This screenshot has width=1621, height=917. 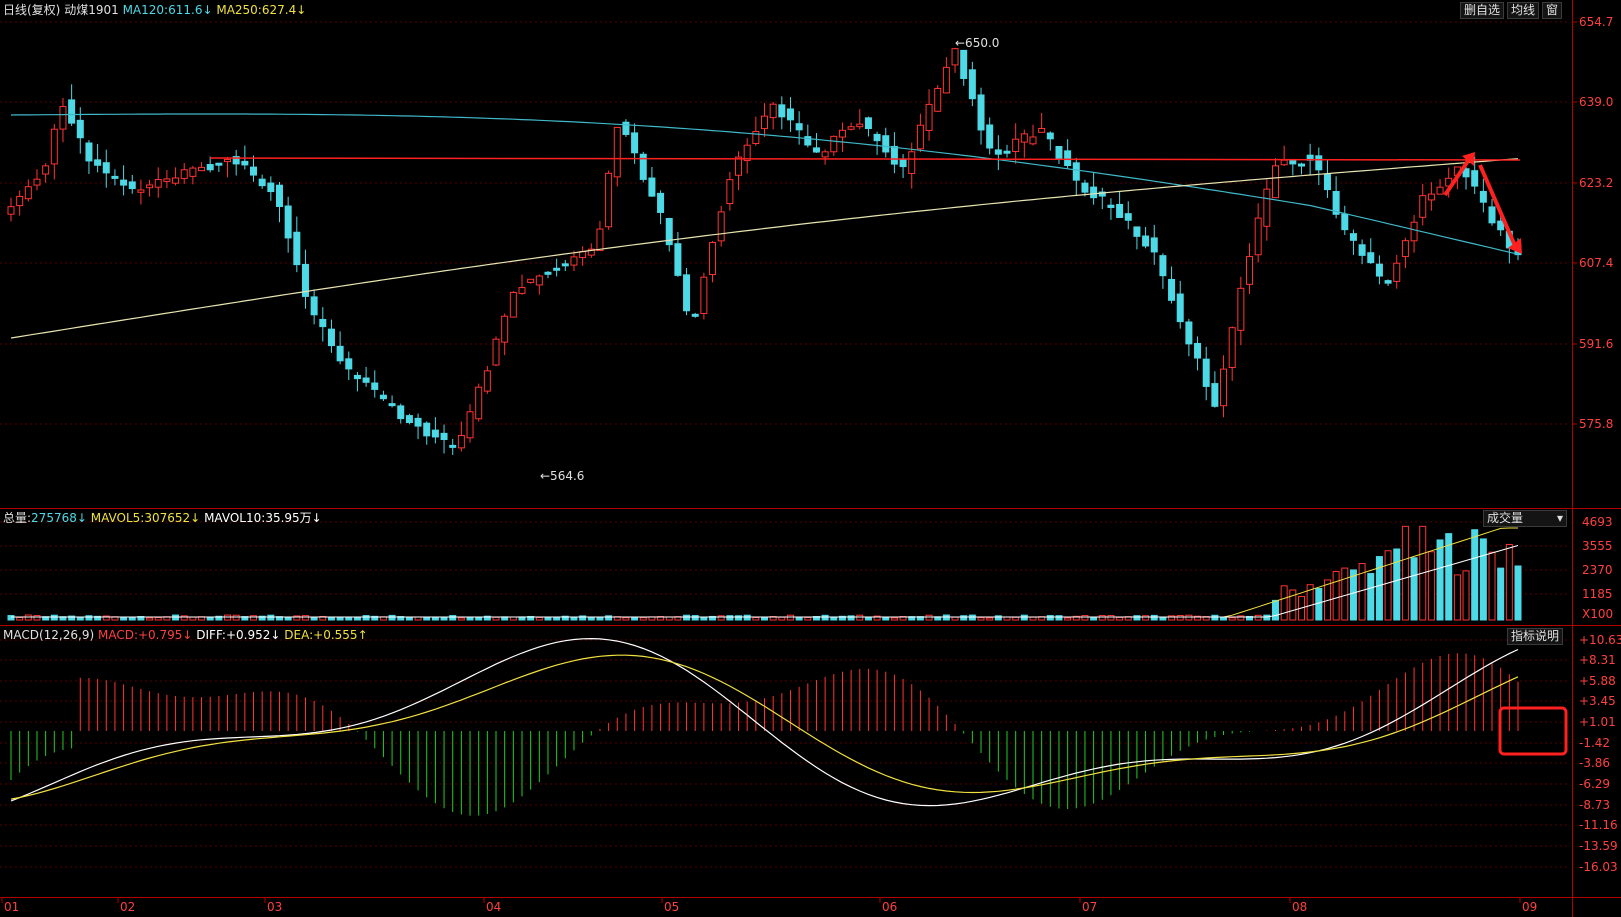 What do you see at coordinates (1535, 636) in the screenshot?
I see `indicator-help-button: 指标说明` at bounding box center [1535, 636].